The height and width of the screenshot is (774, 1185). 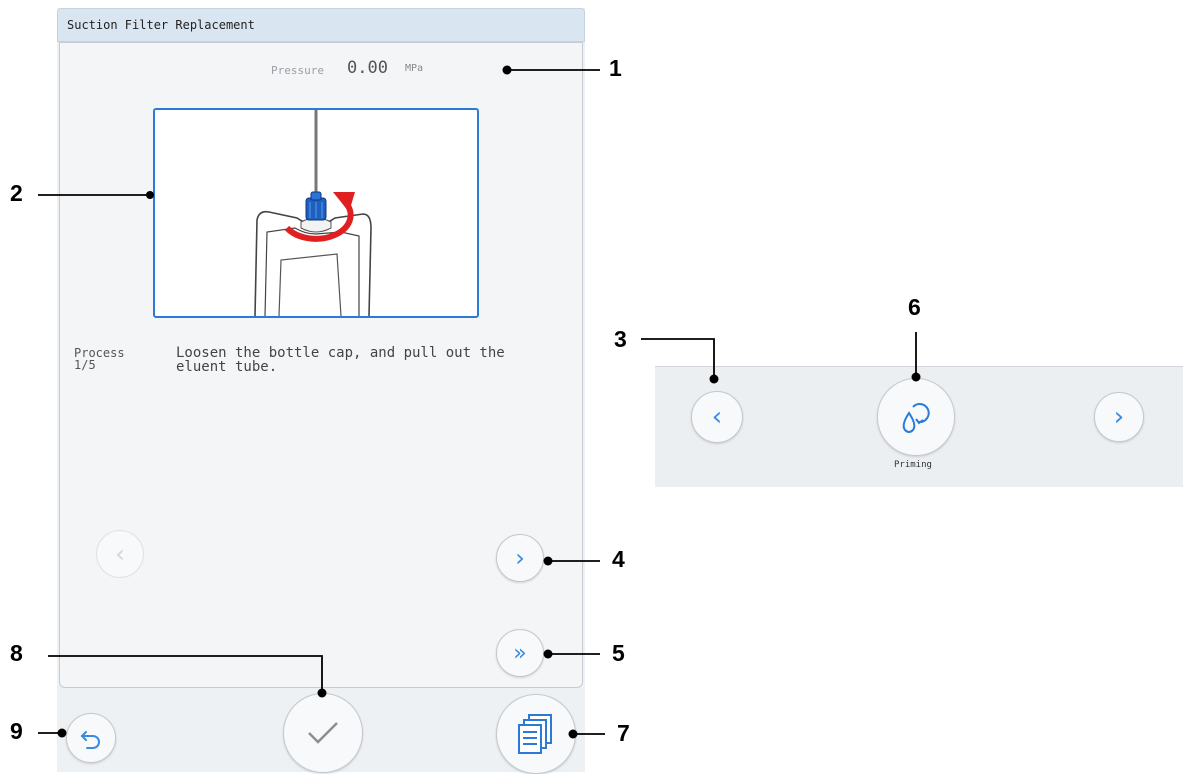 I want to click on callout-5: 5, so click(x=618, y=653).